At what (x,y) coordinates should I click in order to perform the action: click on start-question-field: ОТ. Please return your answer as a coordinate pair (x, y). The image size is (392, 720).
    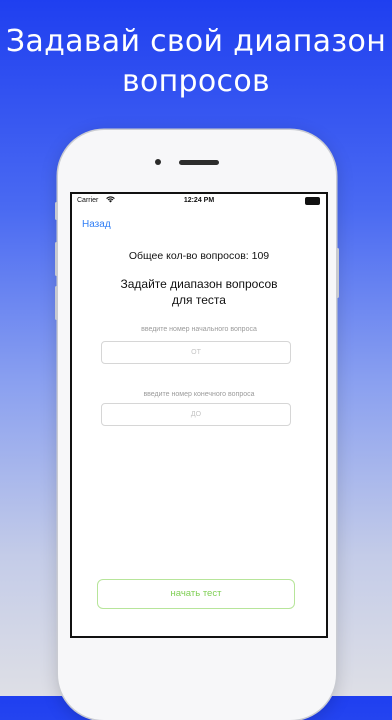
    Looking at the image, I should click on (196, 352).